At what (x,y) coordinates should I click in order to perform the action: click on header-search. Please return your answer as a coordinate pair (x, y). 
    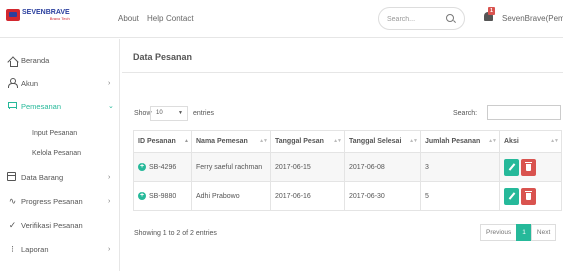
    Looking at the image, I should click on (421, 18).